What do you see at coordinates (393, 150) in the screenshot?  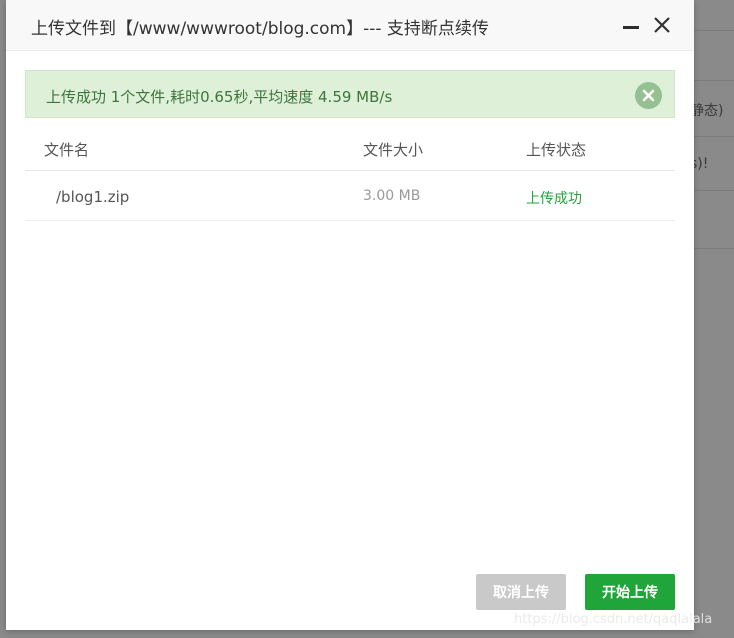 I see `header-file-size: 文件大小` at bounding box center [393, 150].